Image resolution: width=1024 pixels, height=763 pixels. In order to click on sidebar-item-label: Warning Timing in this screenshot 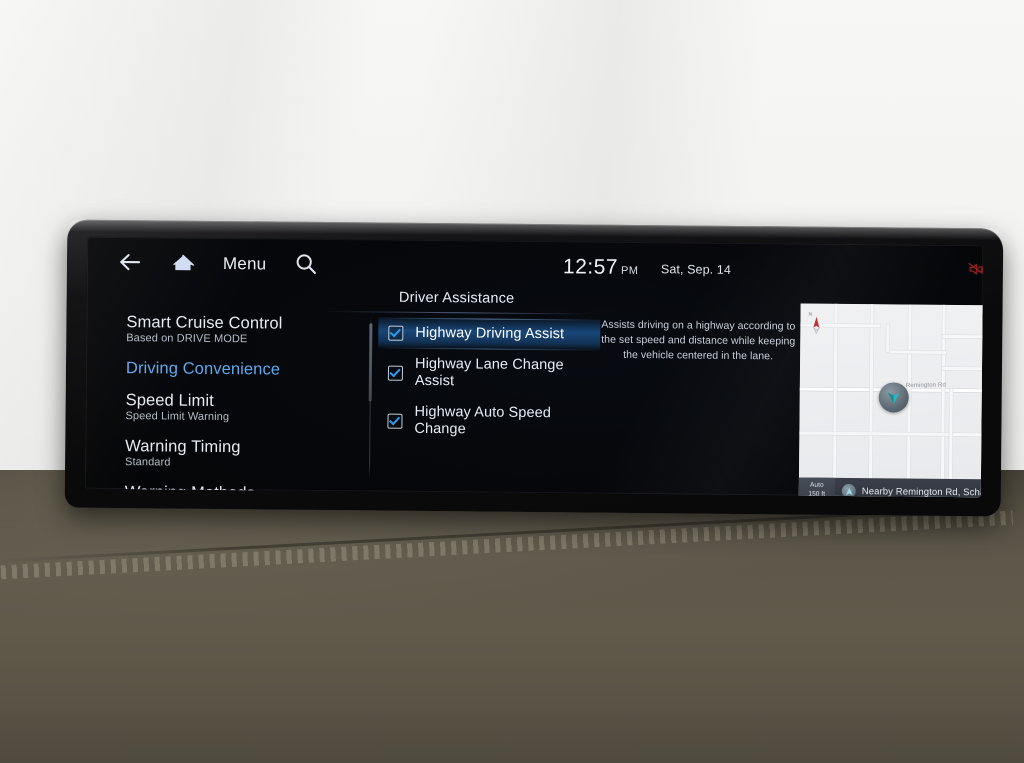, I will do `click(183, 446)`.